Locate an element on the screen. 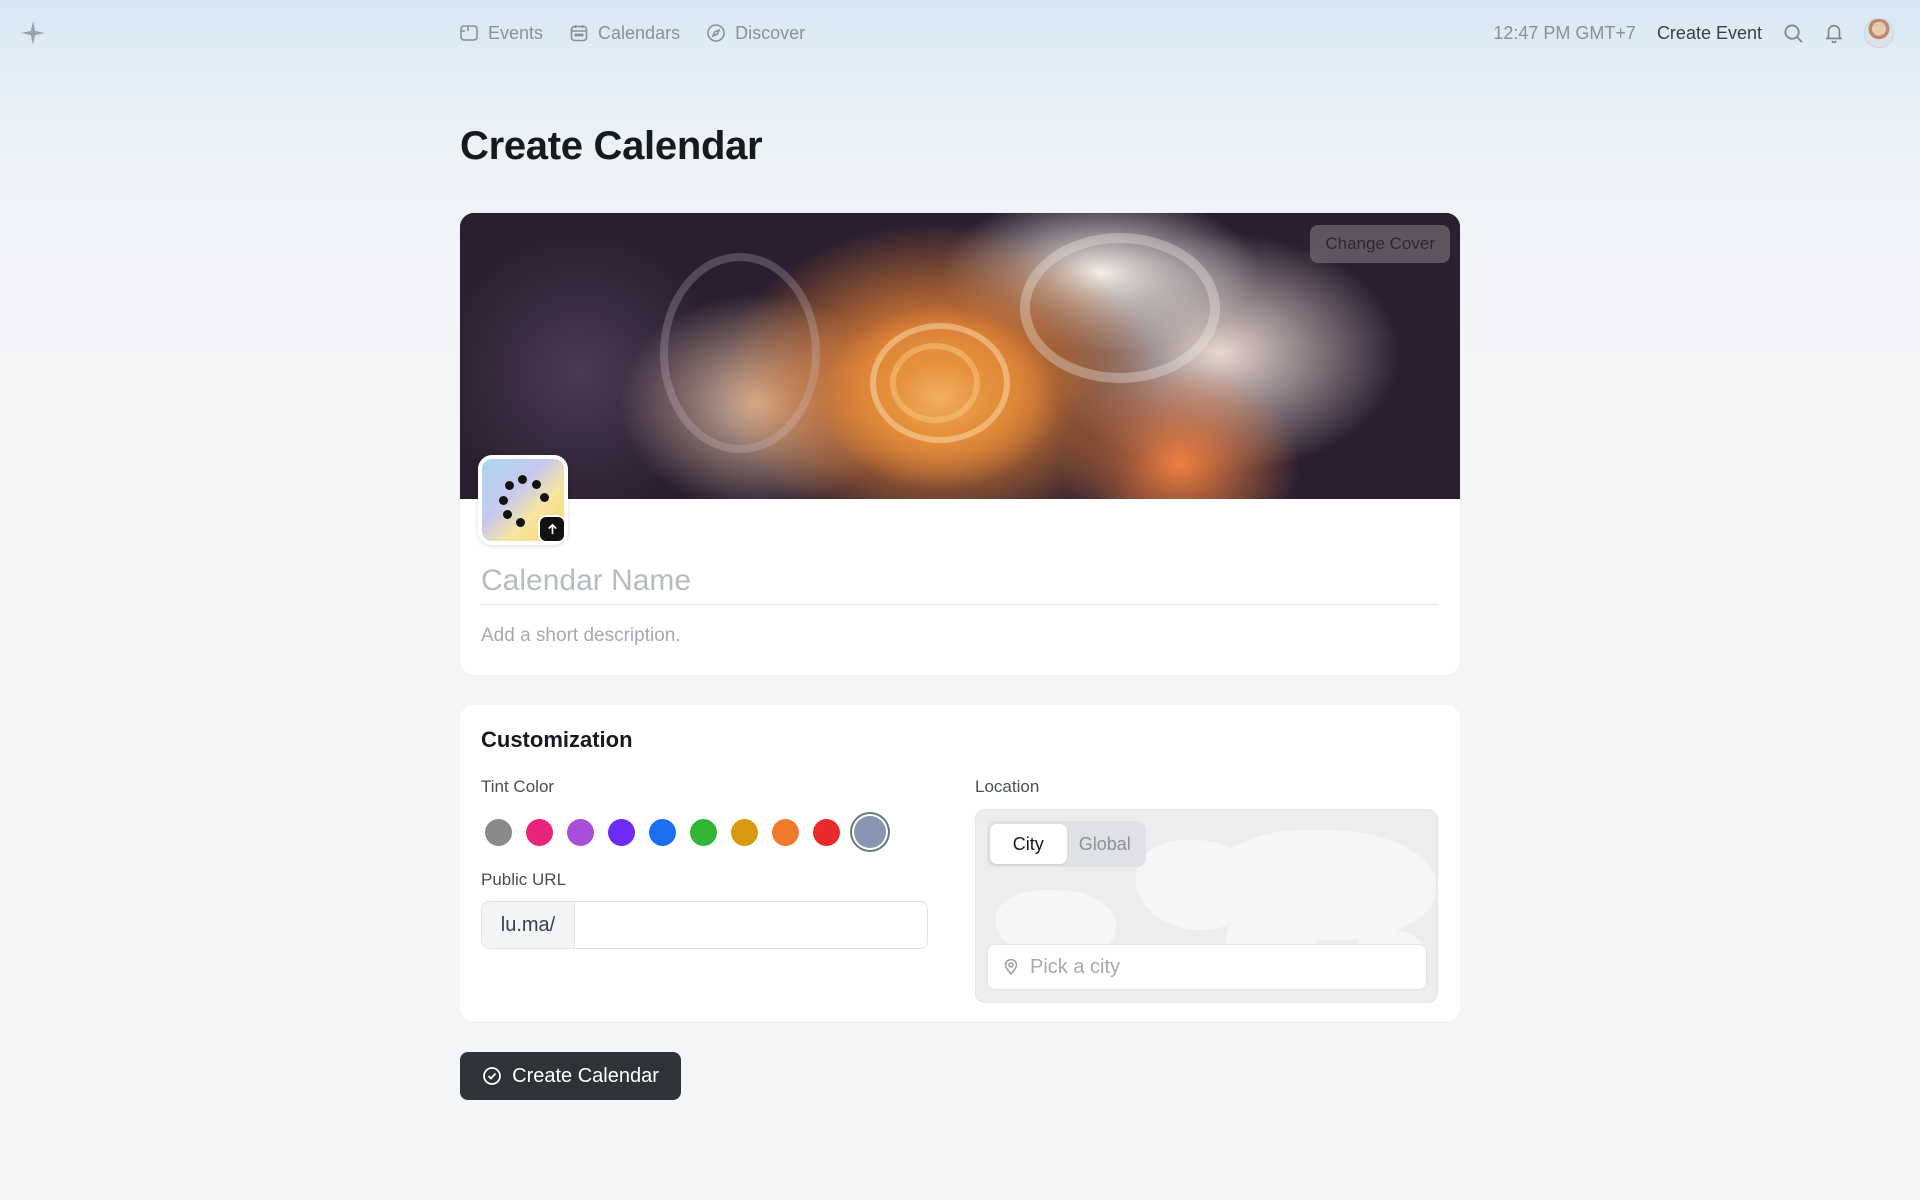 The width and height of the screenshot is (1920, 1200). tint-color-picker is located at coordinates (685, 832).